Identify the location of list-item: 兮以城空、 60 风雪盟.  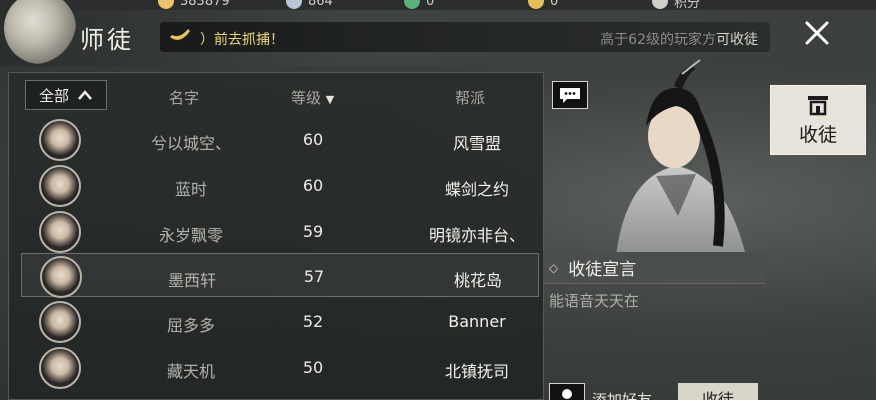
(280, 139).